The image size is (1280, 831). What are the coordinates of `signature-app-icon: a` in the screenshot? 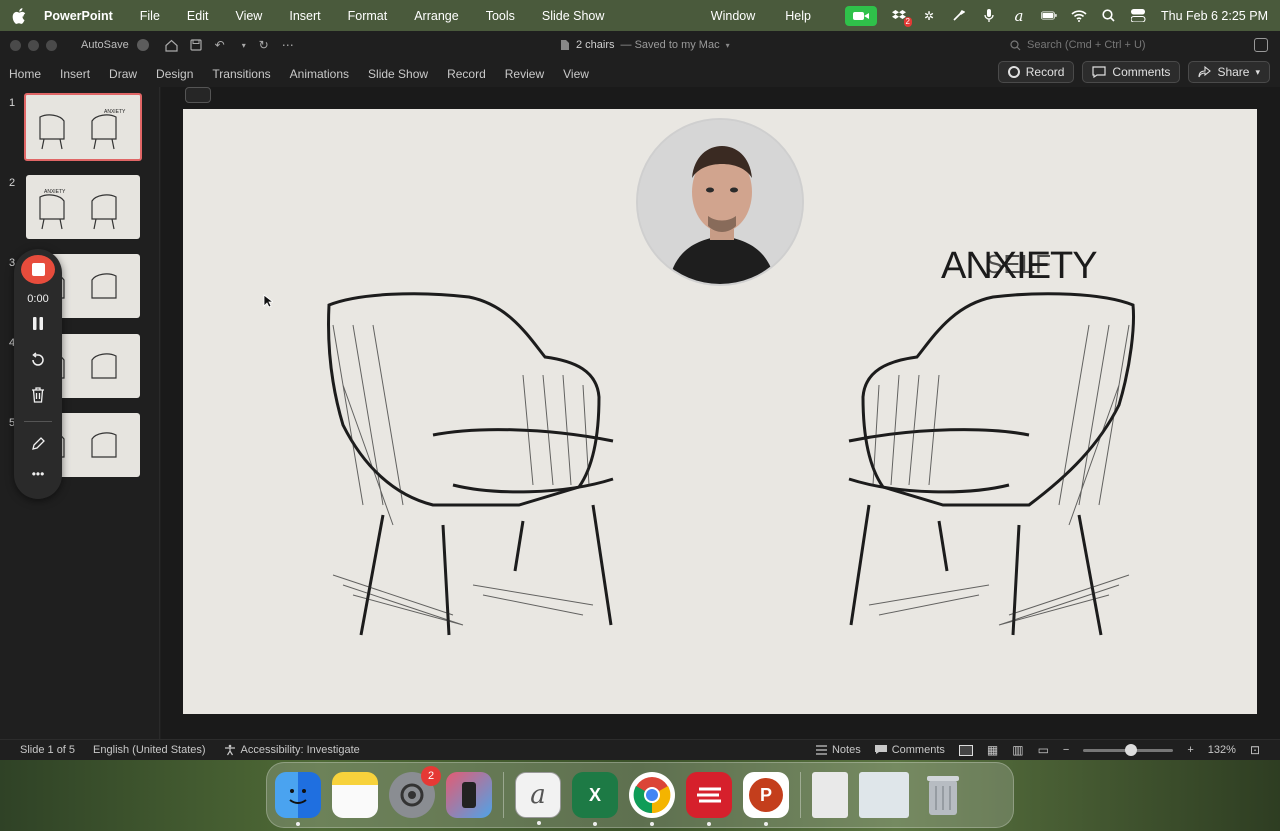 It's located at (538, 798).